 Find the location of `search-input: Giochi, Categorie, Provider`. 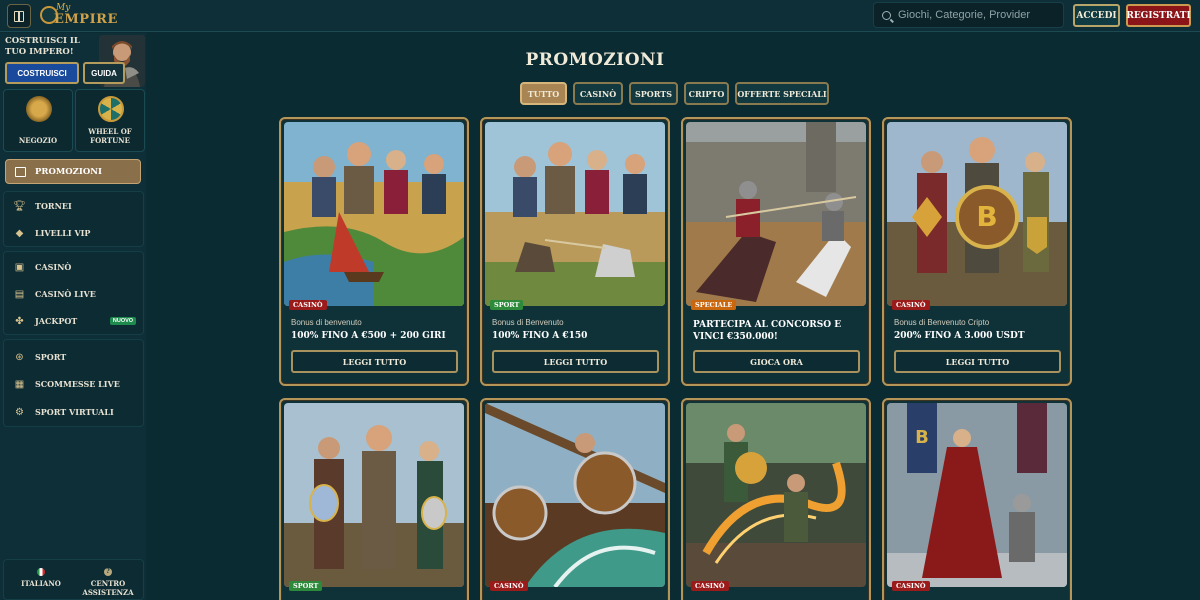

search-input: Giochi, Categorie, Provider is located at coordinates (968, 15).